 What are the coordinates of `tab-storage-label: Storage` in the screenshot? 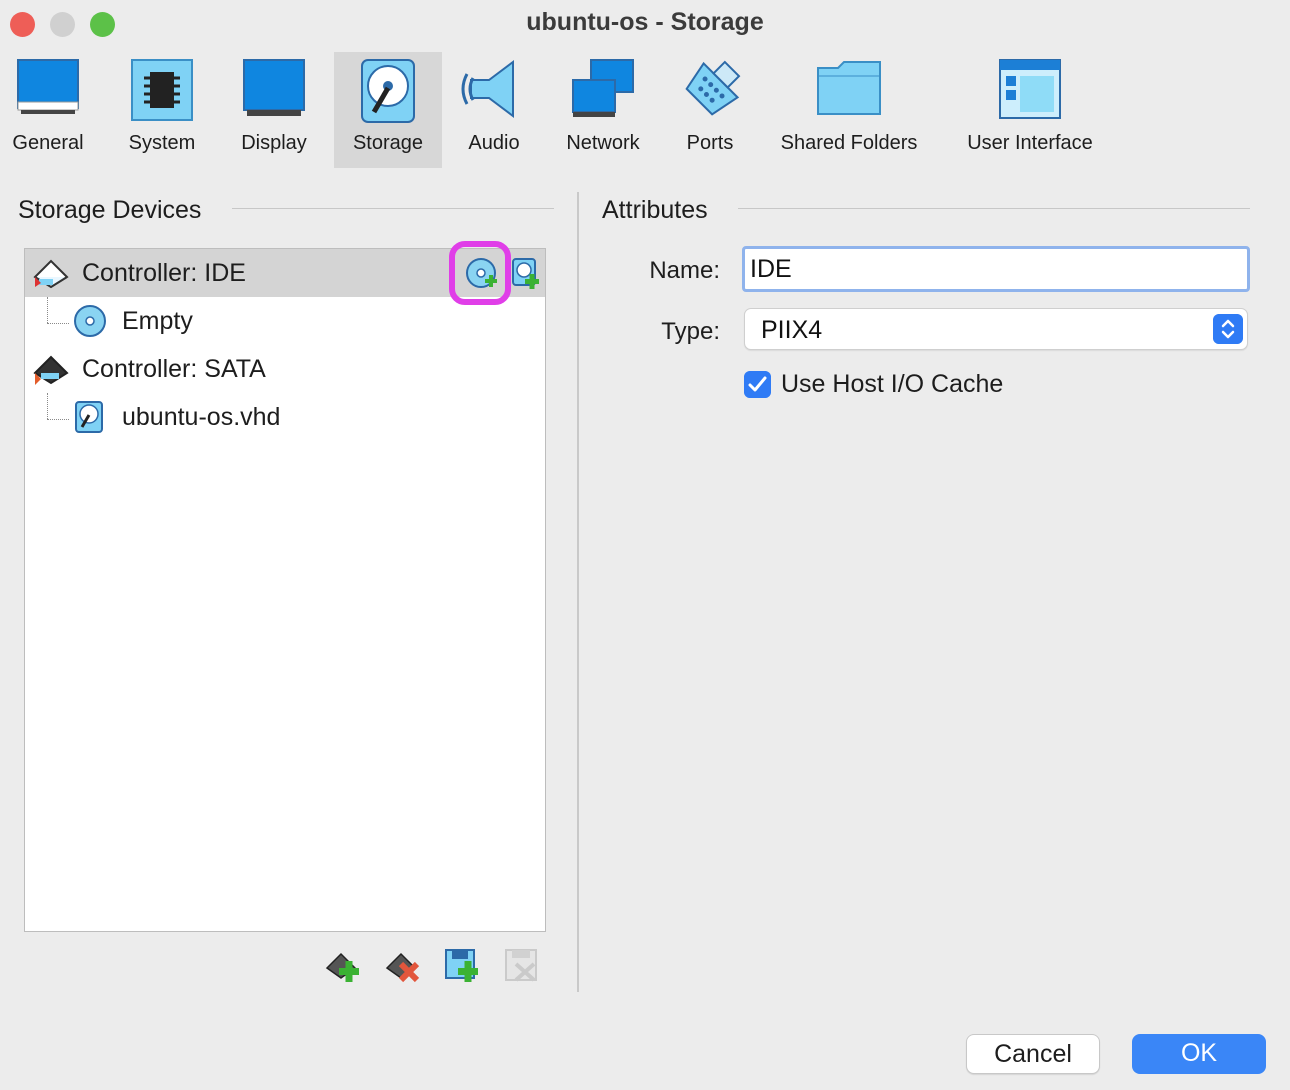 It's located at (388, 143).